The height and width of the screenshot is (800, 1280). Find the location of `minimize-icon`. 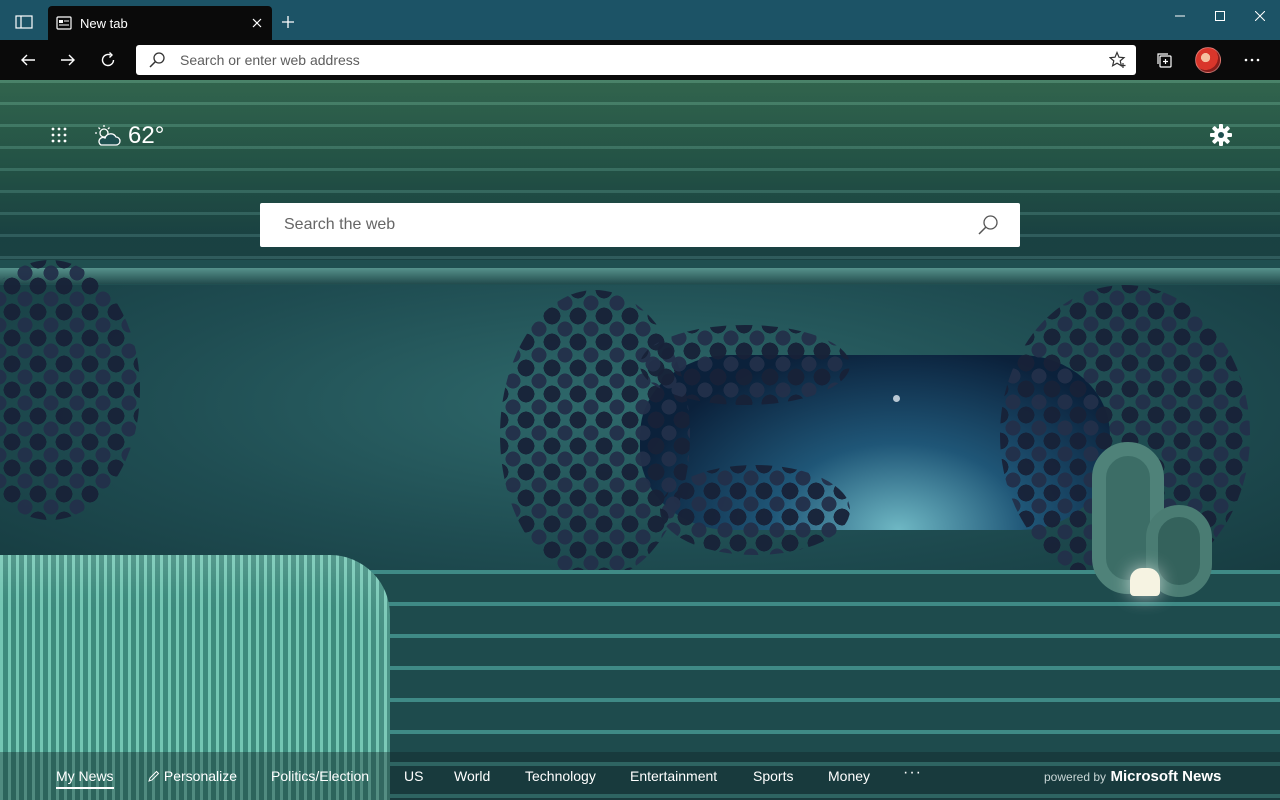

minimize-icon is located at coordinates (1180, 16).